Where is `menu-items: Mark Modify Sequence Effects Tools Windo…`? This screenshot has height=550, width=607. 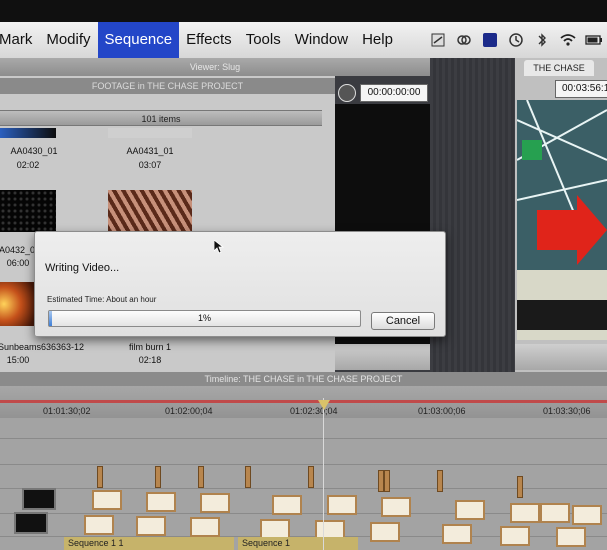 menu-items: Mark Modify Sequence Effects Tools Windo… is located at coordinates (200, 40).